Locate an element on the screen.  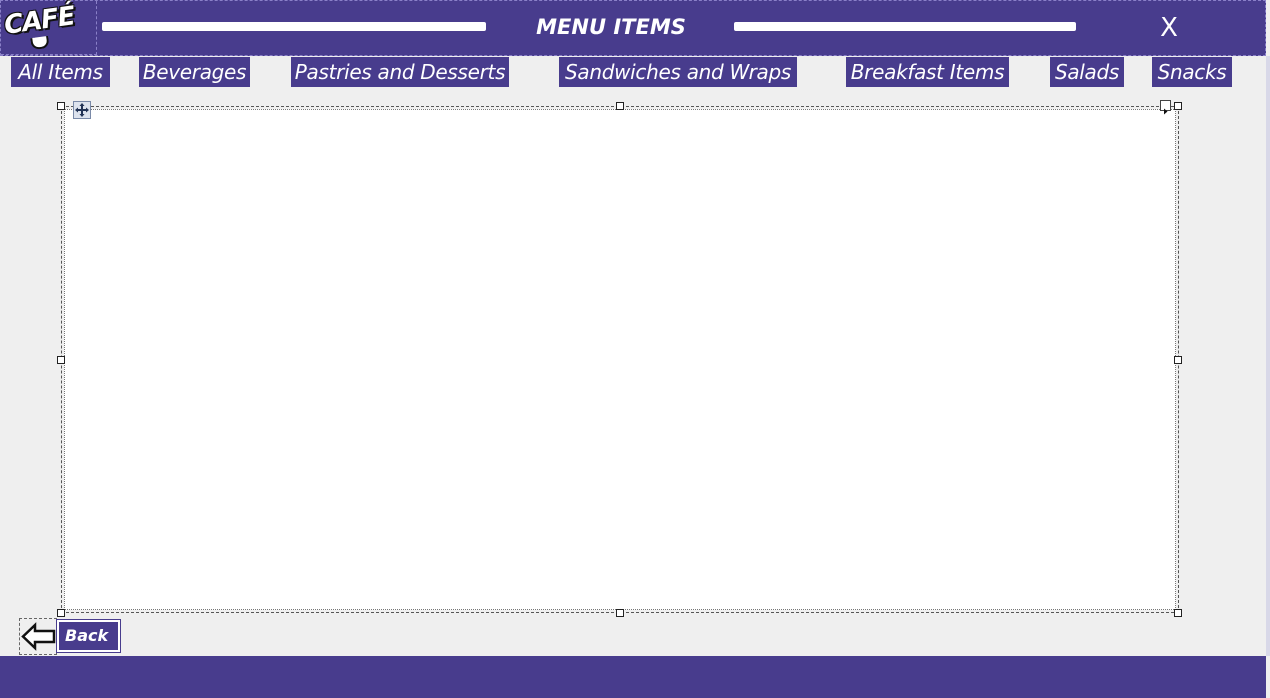
expand-arrow-icon is located at coordinates (1165, 107).